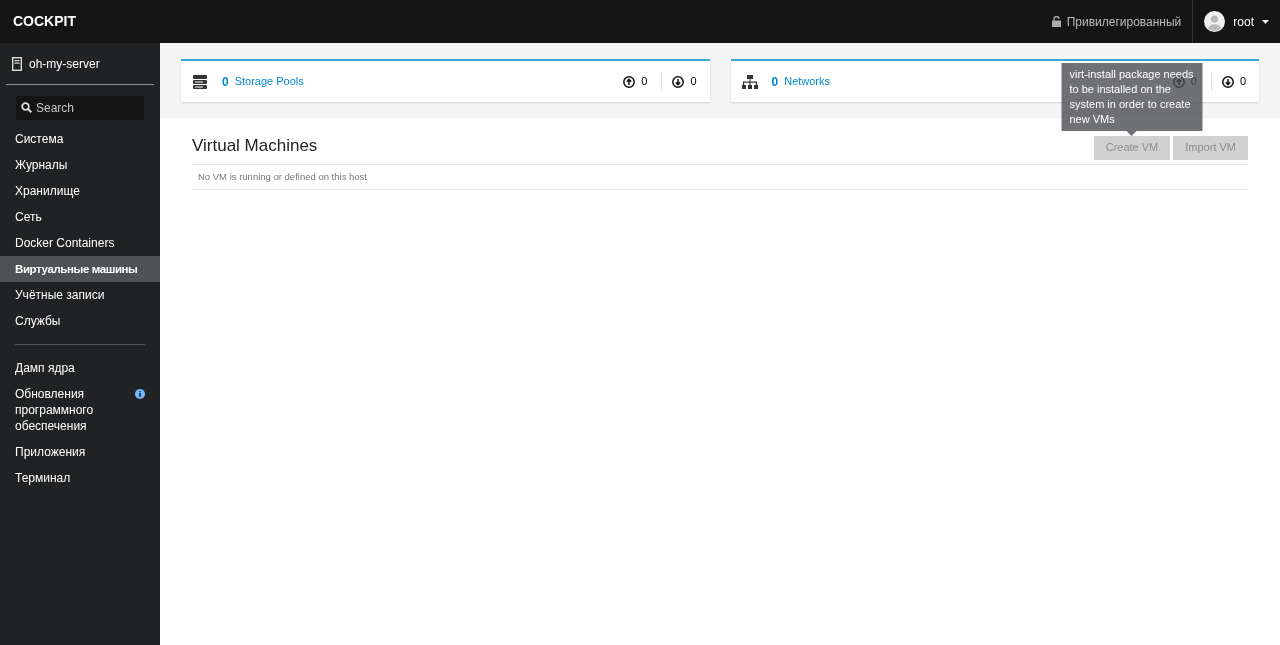 This screenshot has width=1280, height=645. Describe the element at coordinates (1215, 21) in the screenshot. I see `avatar-icon` at that location.